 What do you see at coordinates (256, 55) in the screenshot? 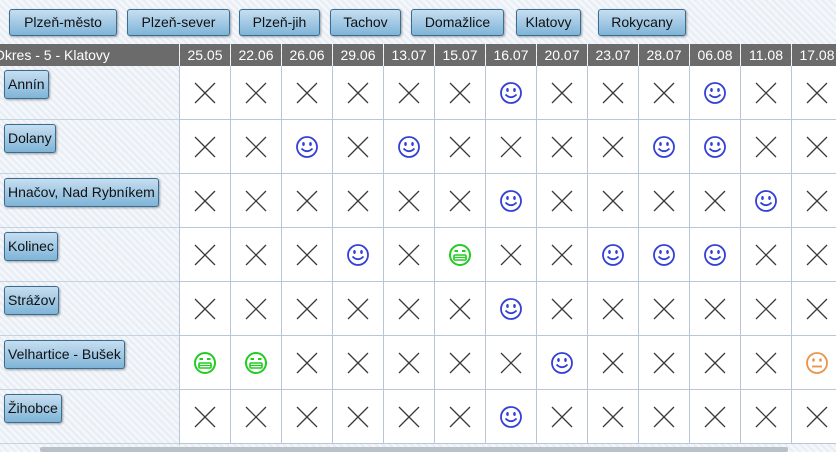
I see `header-date: 22.06` at bounding box center [256, 55].